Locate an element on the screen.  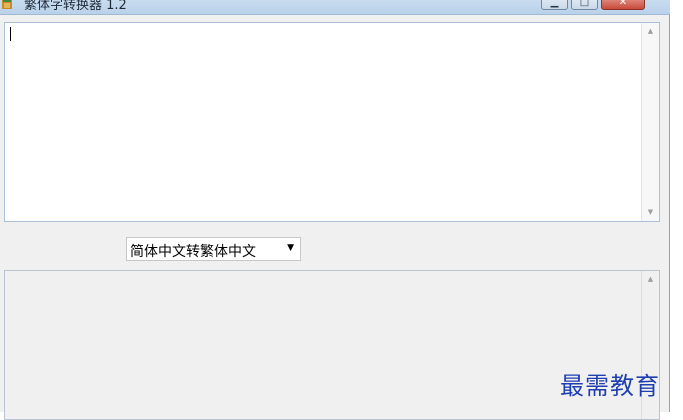
minimize-button: ▁ is located at coordinates (554, 5).